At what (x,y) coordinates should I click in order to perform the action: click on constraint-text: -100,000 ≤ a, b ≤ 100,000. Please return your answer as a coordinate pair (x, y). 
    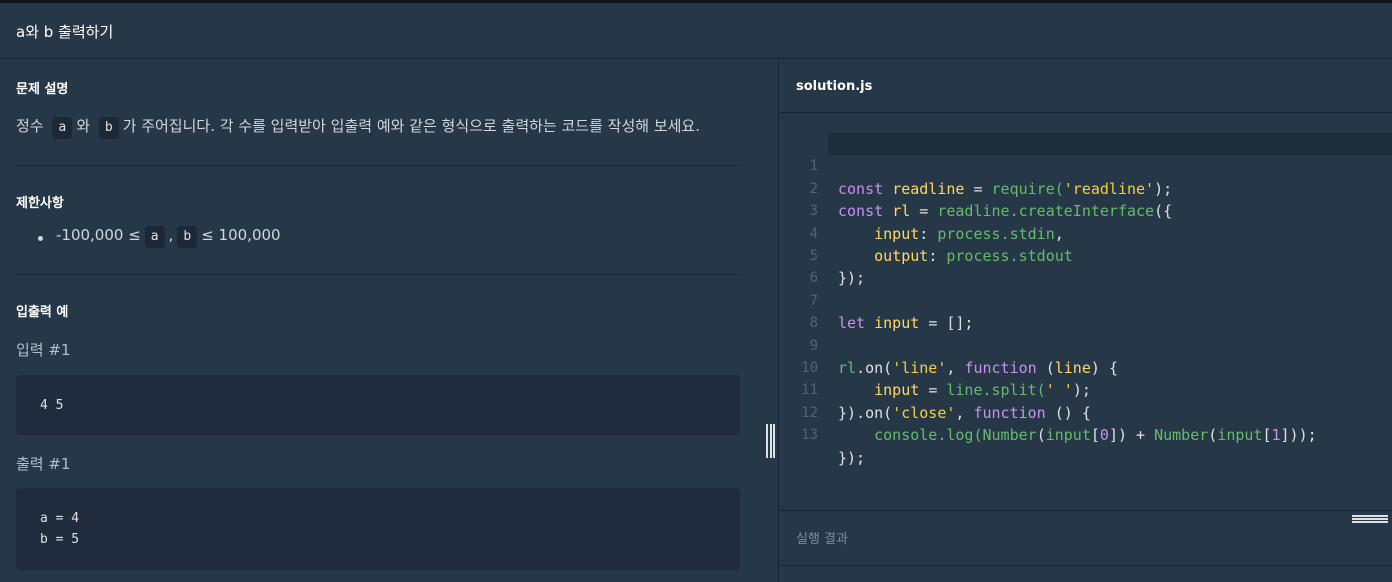
    Looking at the image, I should click on (168, 237).